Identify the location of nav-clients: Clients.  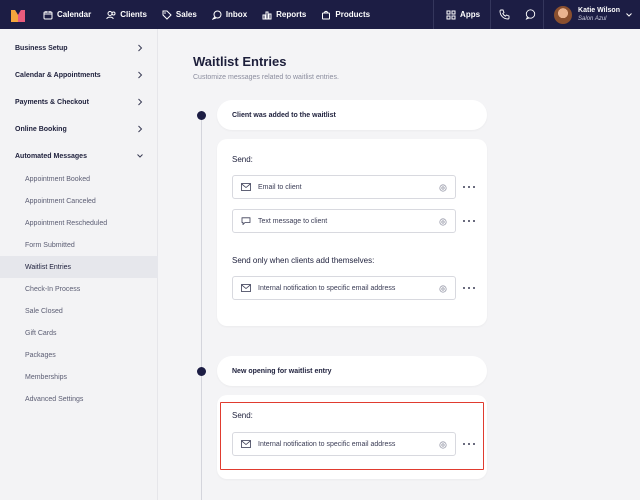
(126, 15).